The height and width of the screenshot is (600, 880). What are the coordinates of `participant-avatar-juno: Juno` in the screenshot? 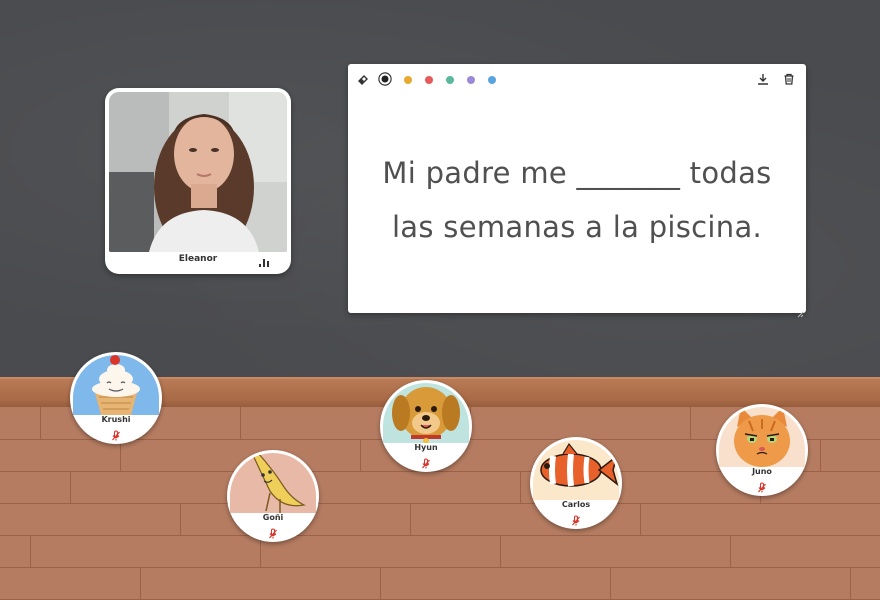 It's located at (762, 450).